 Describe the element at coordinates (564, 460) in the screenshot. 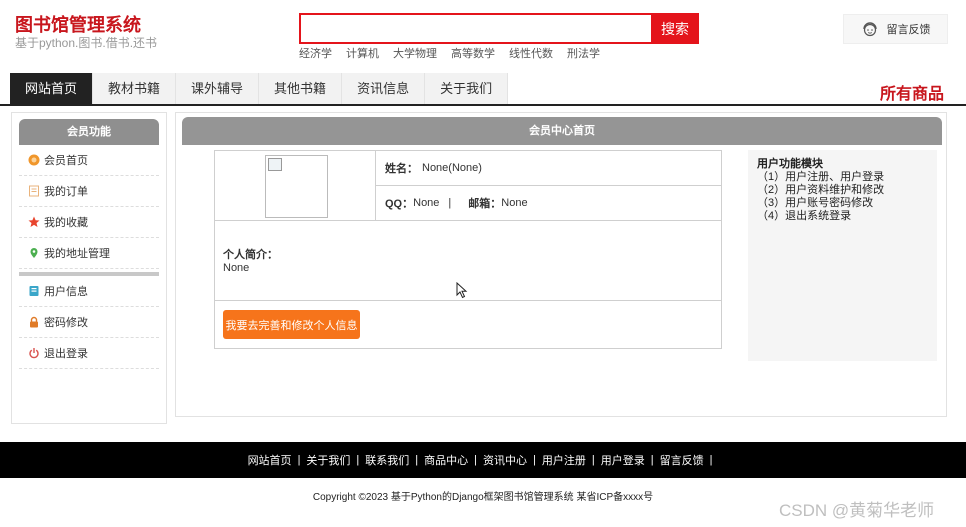

I see `footer-link-register: 用户注册` at that location.